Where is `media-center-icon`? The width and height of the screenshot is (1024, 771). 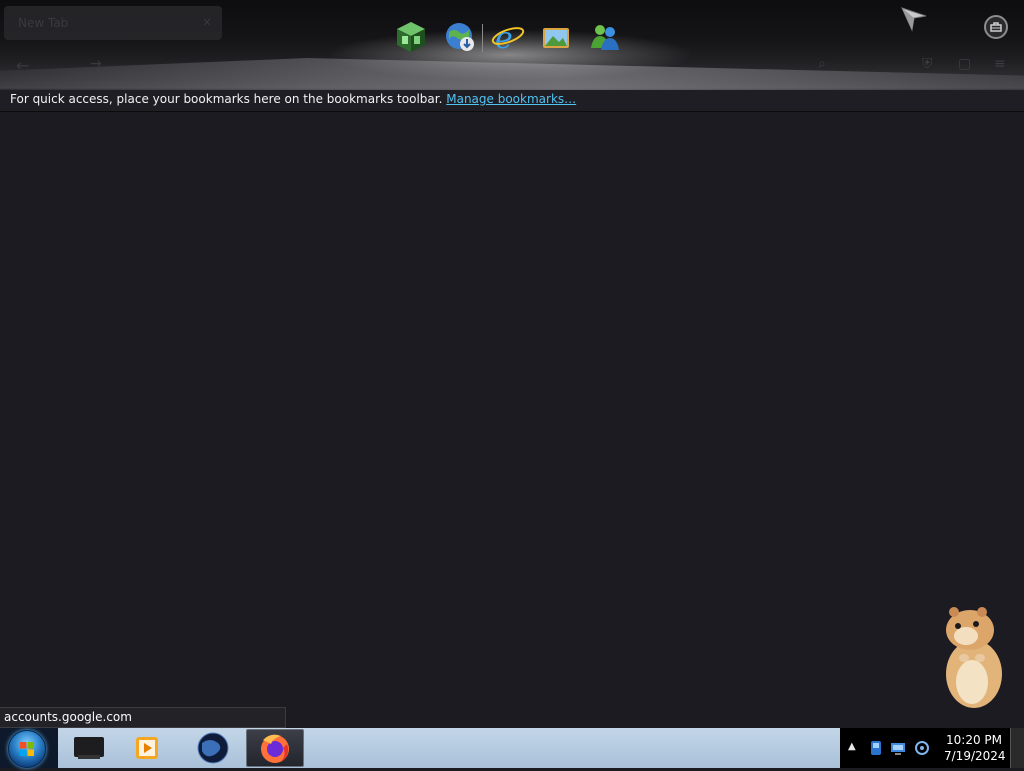 media-center-icon is located at coordinates (89, 748).